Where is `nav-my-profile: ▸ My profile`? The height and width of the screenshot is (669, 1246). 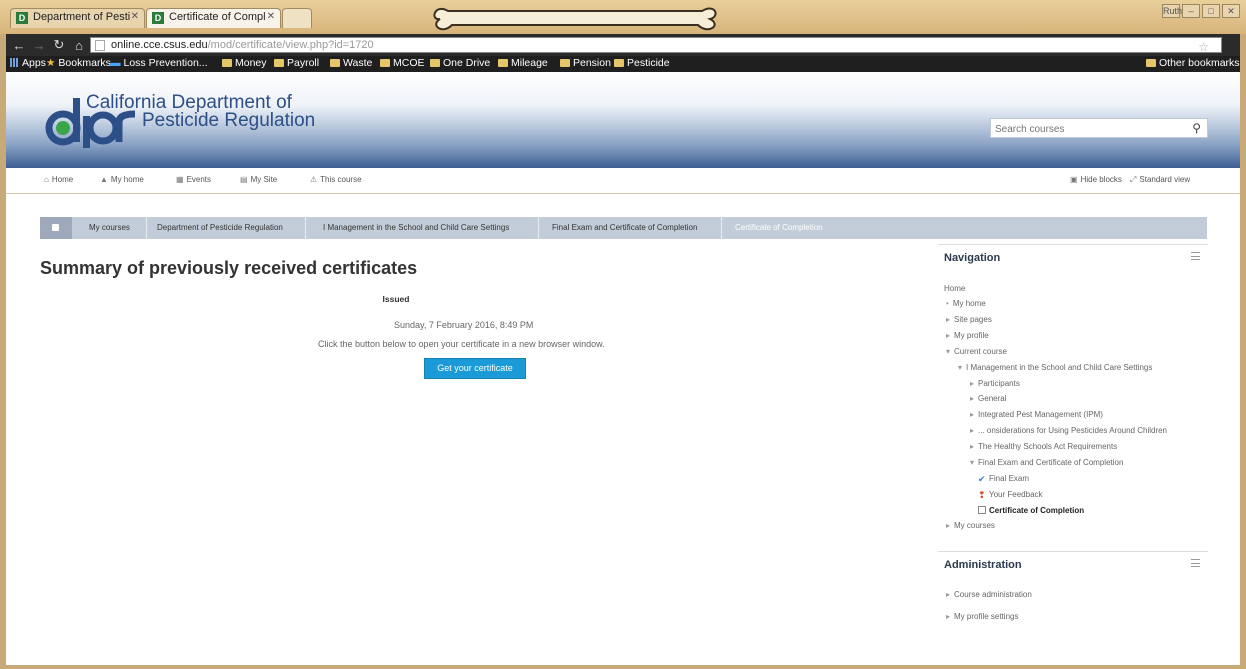
nav-my-profile: ▸ My profile is located at coordinates (967, 335).